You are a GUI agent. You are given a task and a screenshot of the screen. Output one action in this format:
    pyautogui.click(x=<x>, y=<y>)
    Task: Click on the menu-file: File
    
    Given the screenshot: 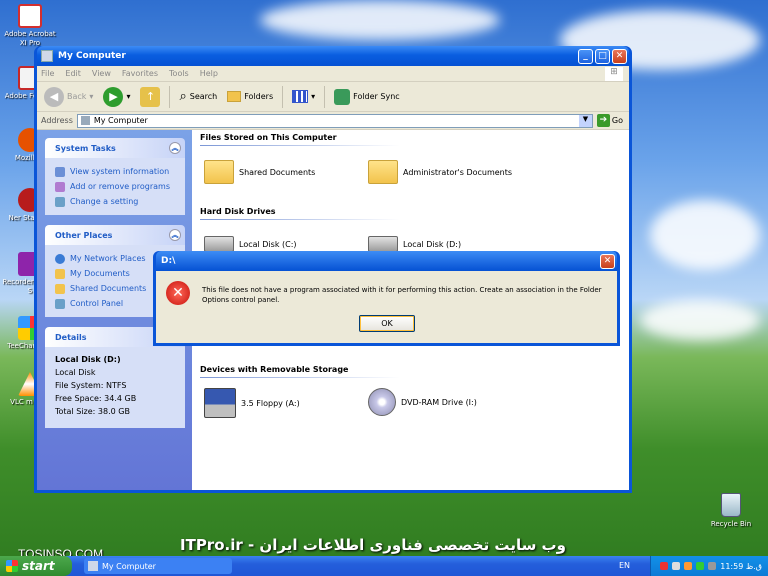 What is the action you would take?
    pyautogui.click(x=47, y=73)
    